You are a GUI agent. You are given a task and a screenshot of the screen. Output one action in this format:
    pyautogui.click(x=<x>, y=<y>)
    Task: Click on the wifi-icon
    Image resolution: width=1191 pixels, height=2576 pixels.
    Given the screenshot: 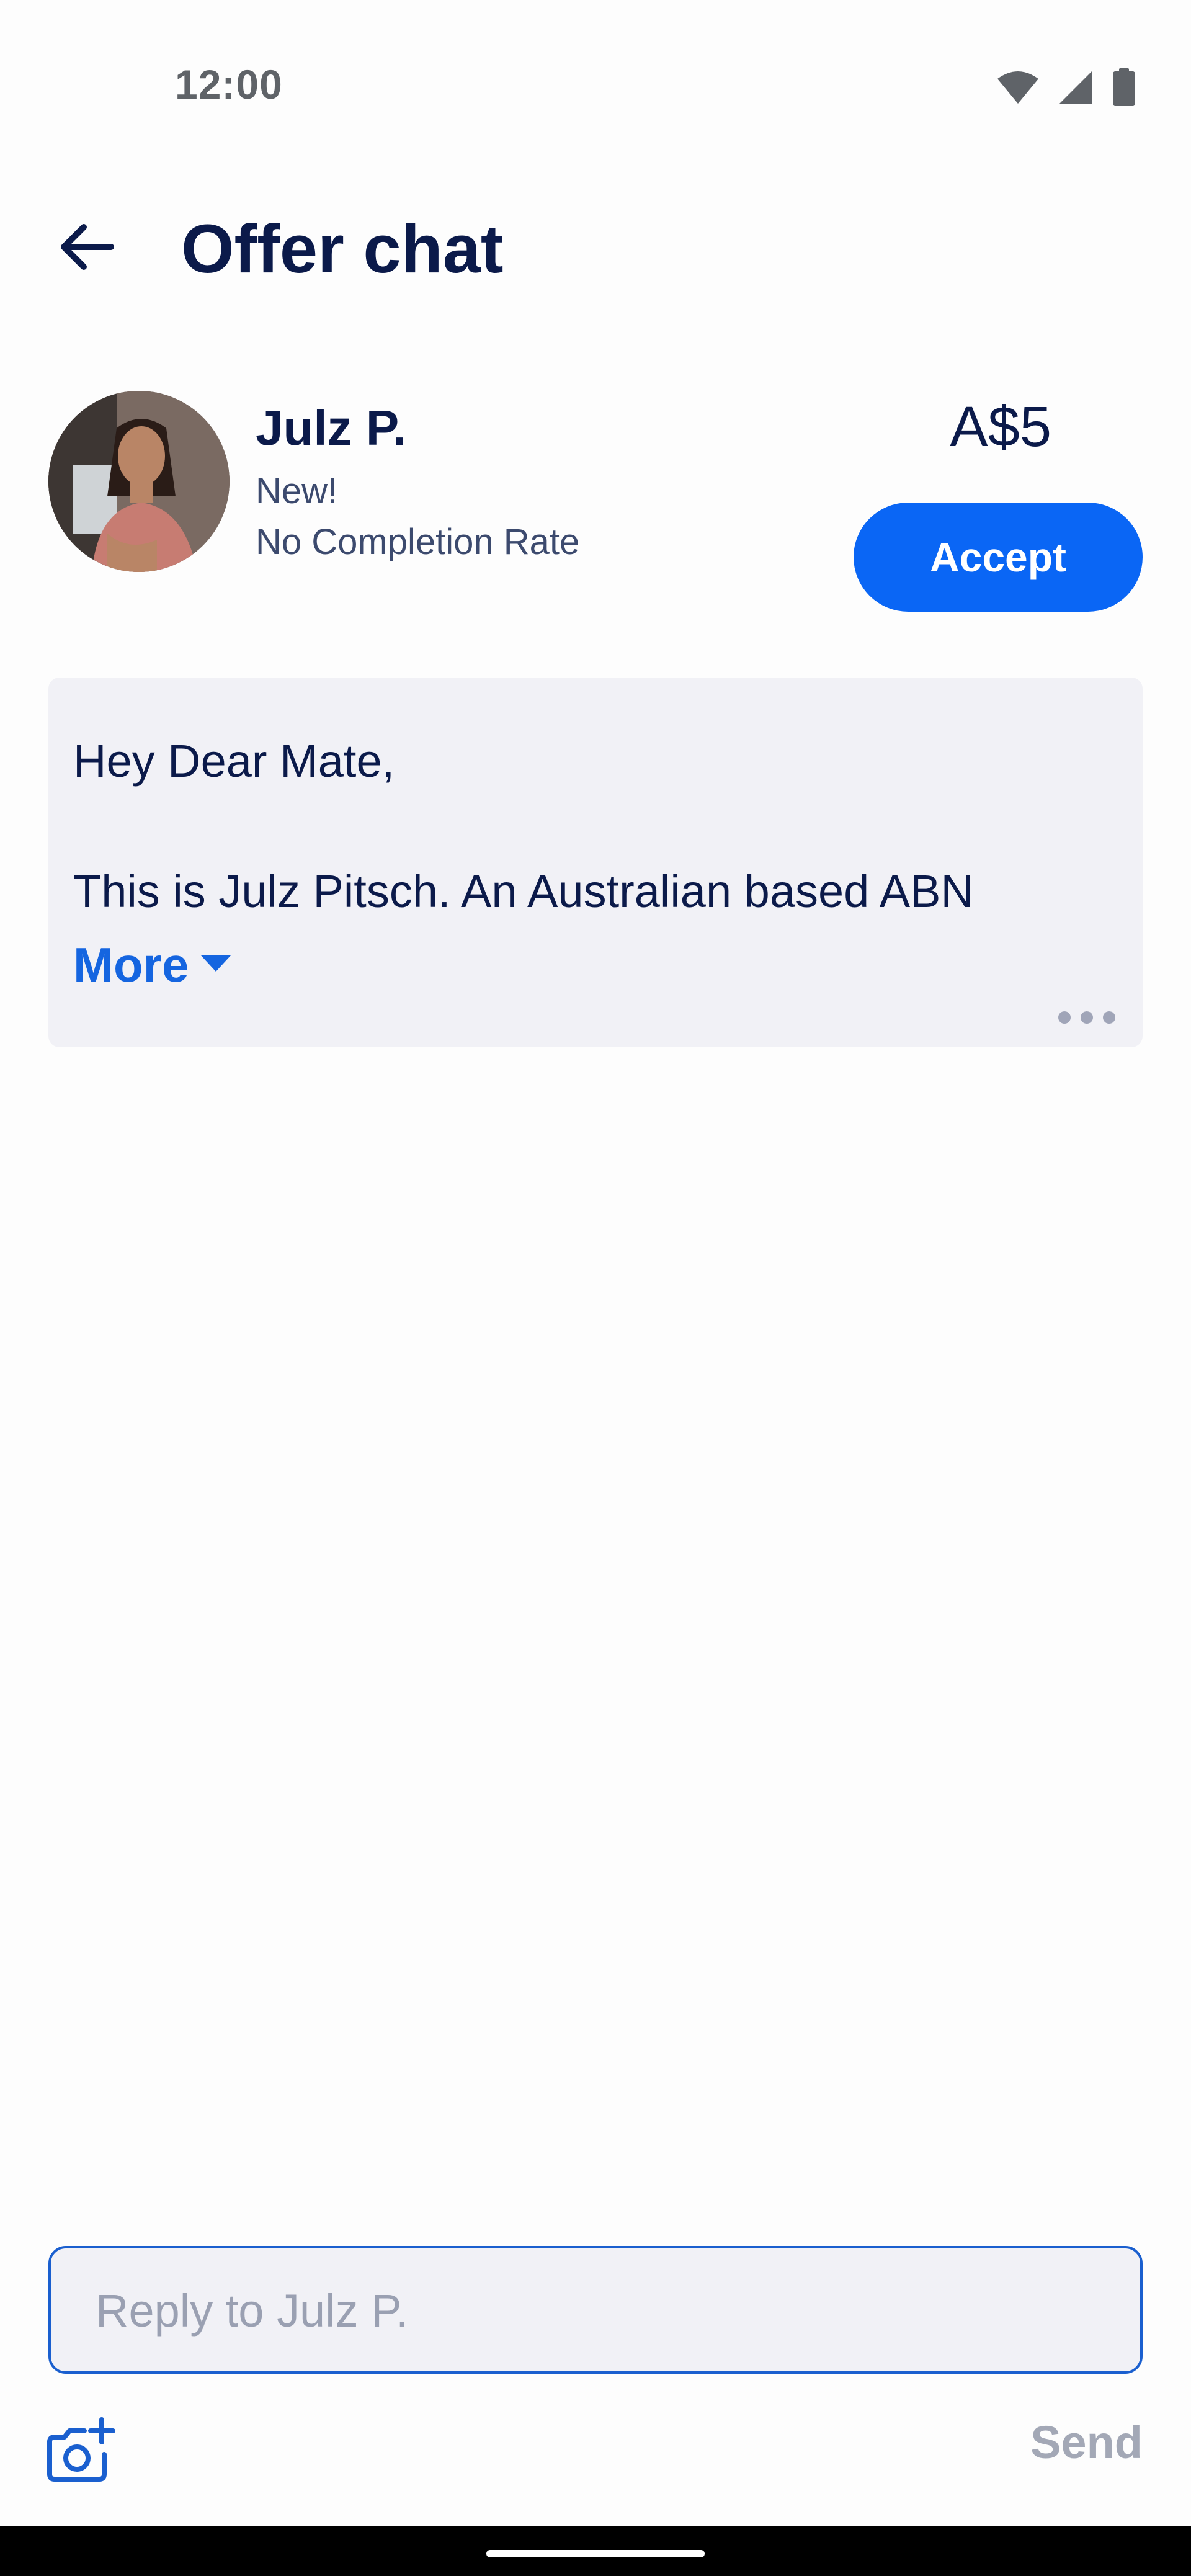 What is the action you would take?
    pyautogui.click(x=1018, y=89)
    